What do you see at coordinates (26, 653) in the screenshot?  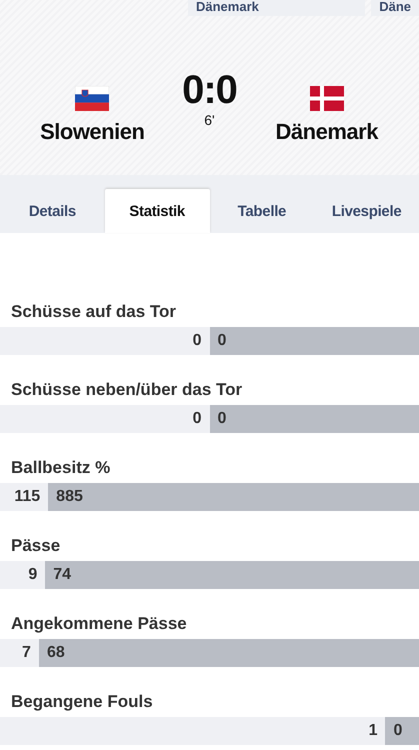 I see `home-value: 7` at bounding box center [26, 653].